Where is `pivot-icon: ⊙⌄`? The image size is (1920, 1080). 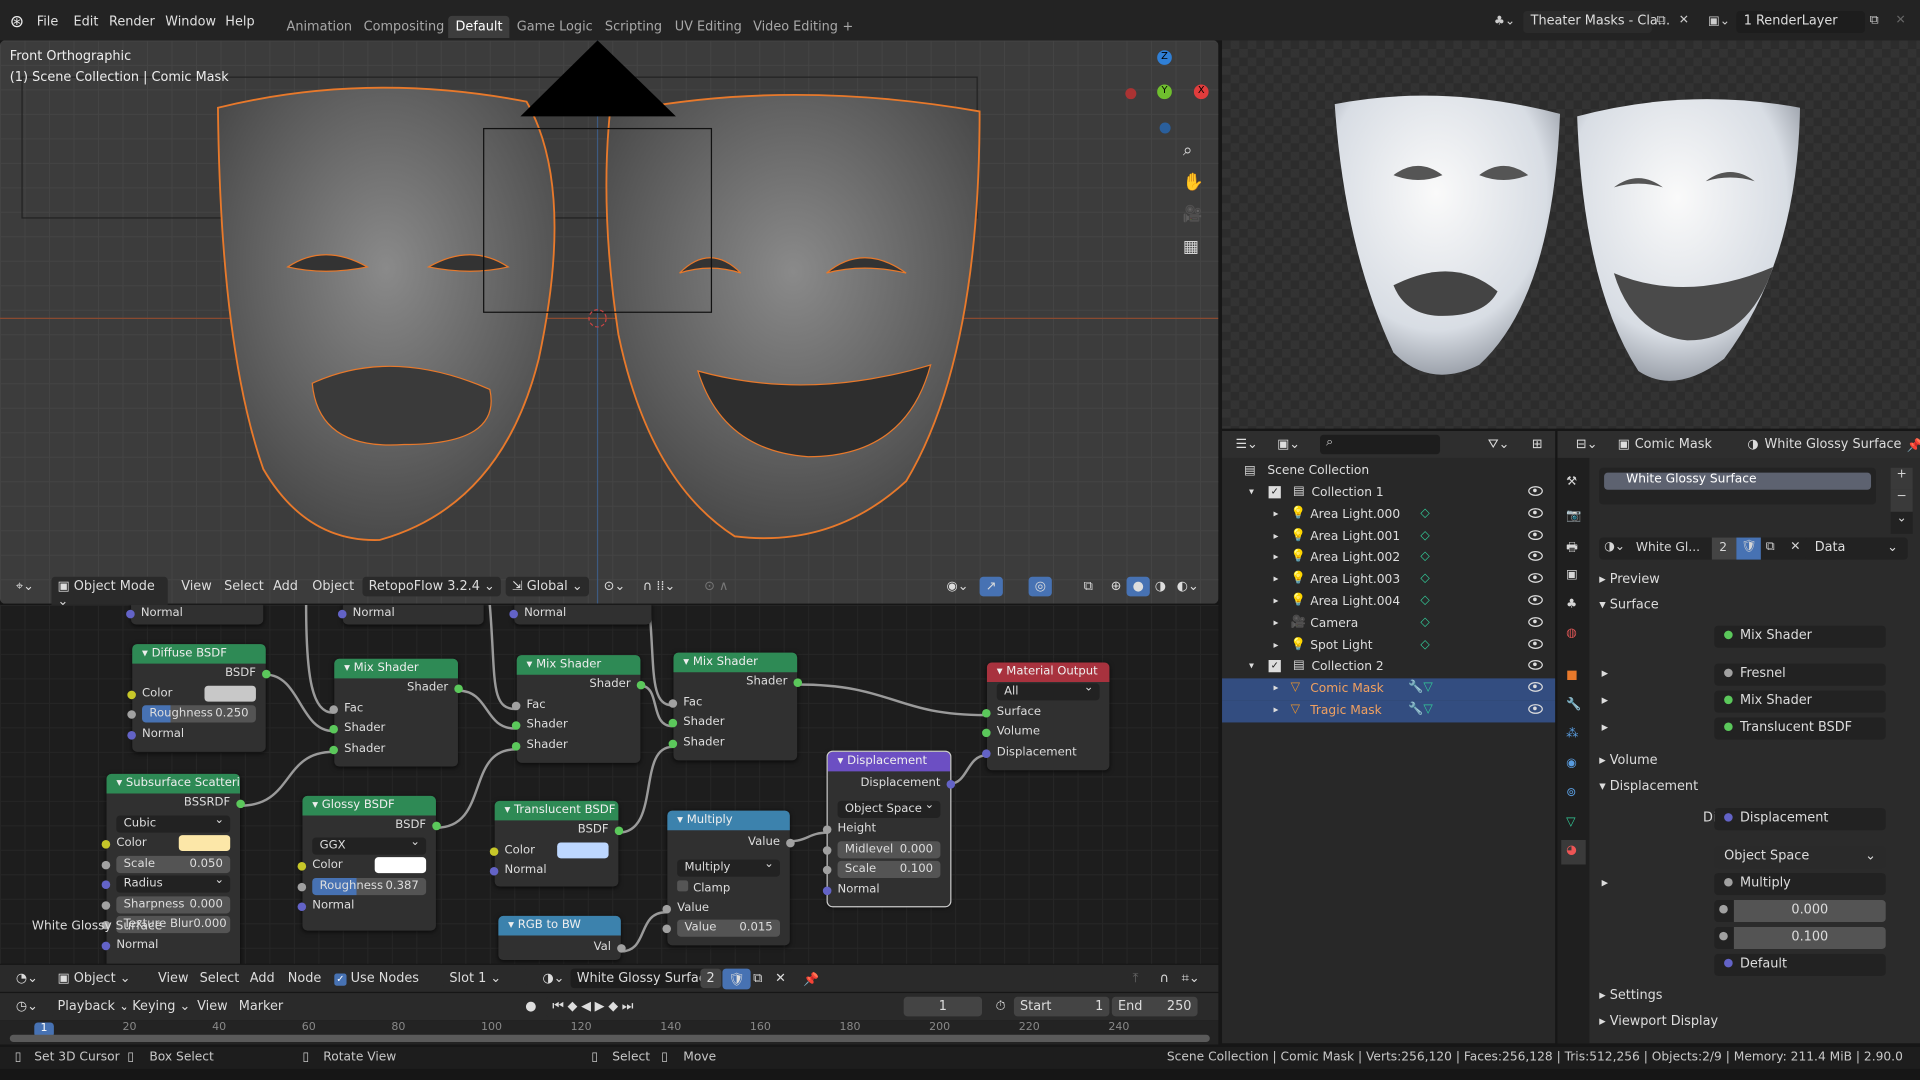 pivot-icon: ⊙⌄ is located at coordinates (615, 587).